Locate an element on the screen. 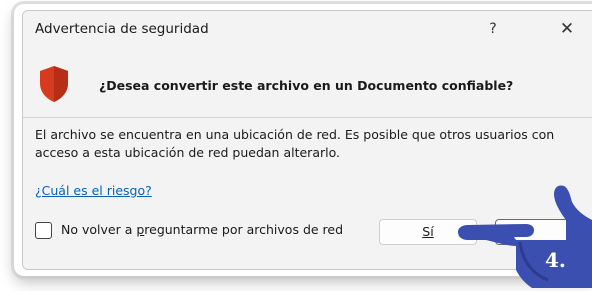  help-button: ? is located at coordinates (493, 29).